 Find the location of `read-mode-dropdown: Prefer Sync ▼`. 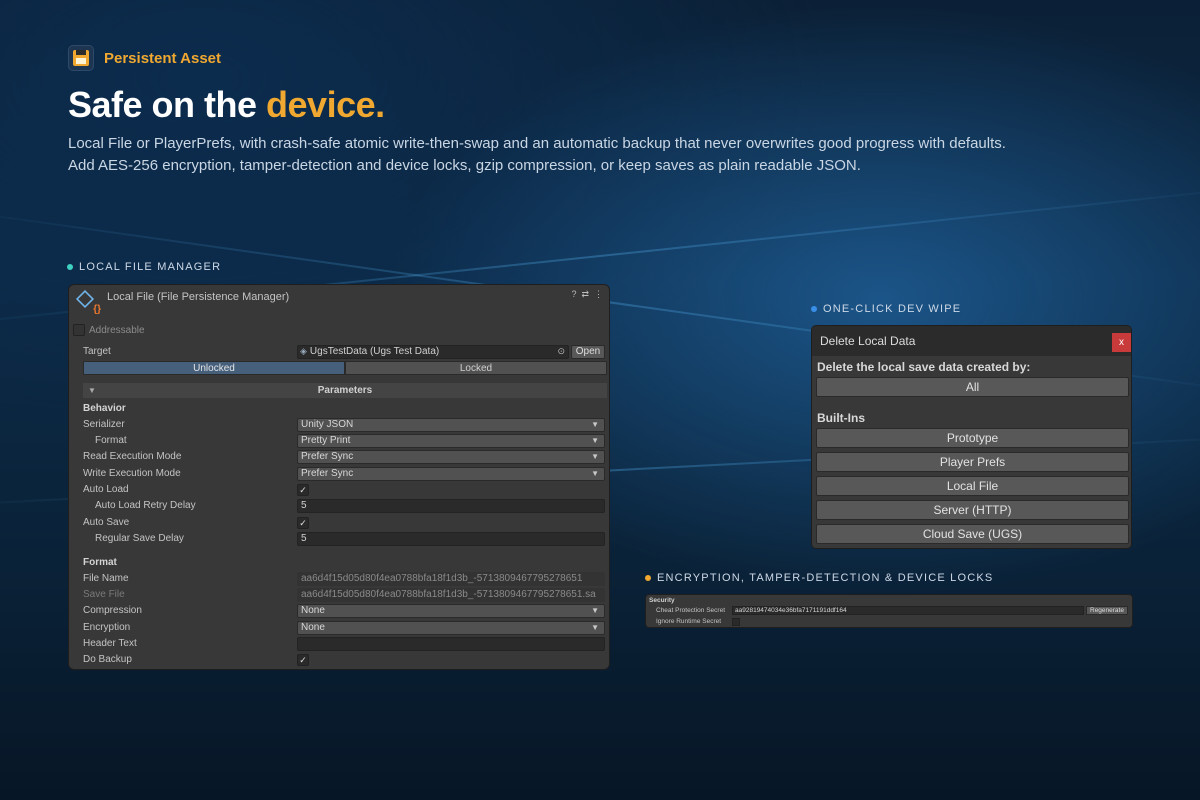

read-mode-dropdown: Prefer Sync ▼ is located at coordinates (451, 456).